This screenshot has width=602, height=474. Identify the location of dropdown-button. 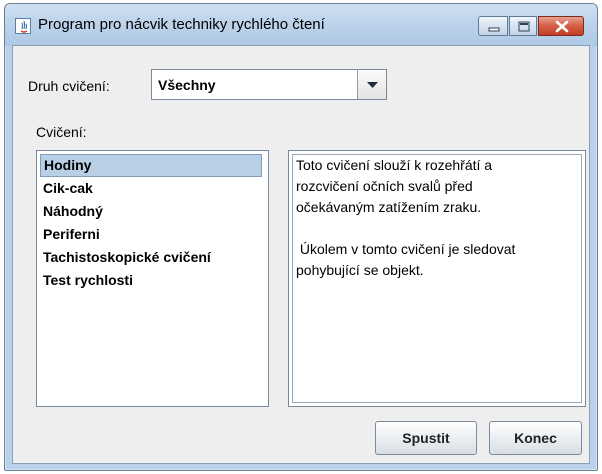
(371, 84).